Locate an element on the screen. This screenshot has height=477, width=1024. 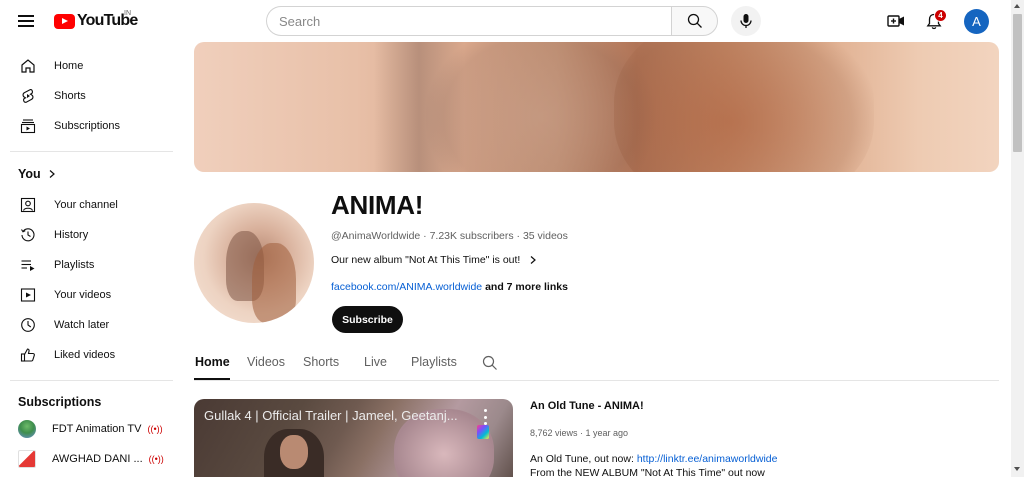
channel-description: Our new album "Not At This Time" is out! is located at coordinates (434, 260).